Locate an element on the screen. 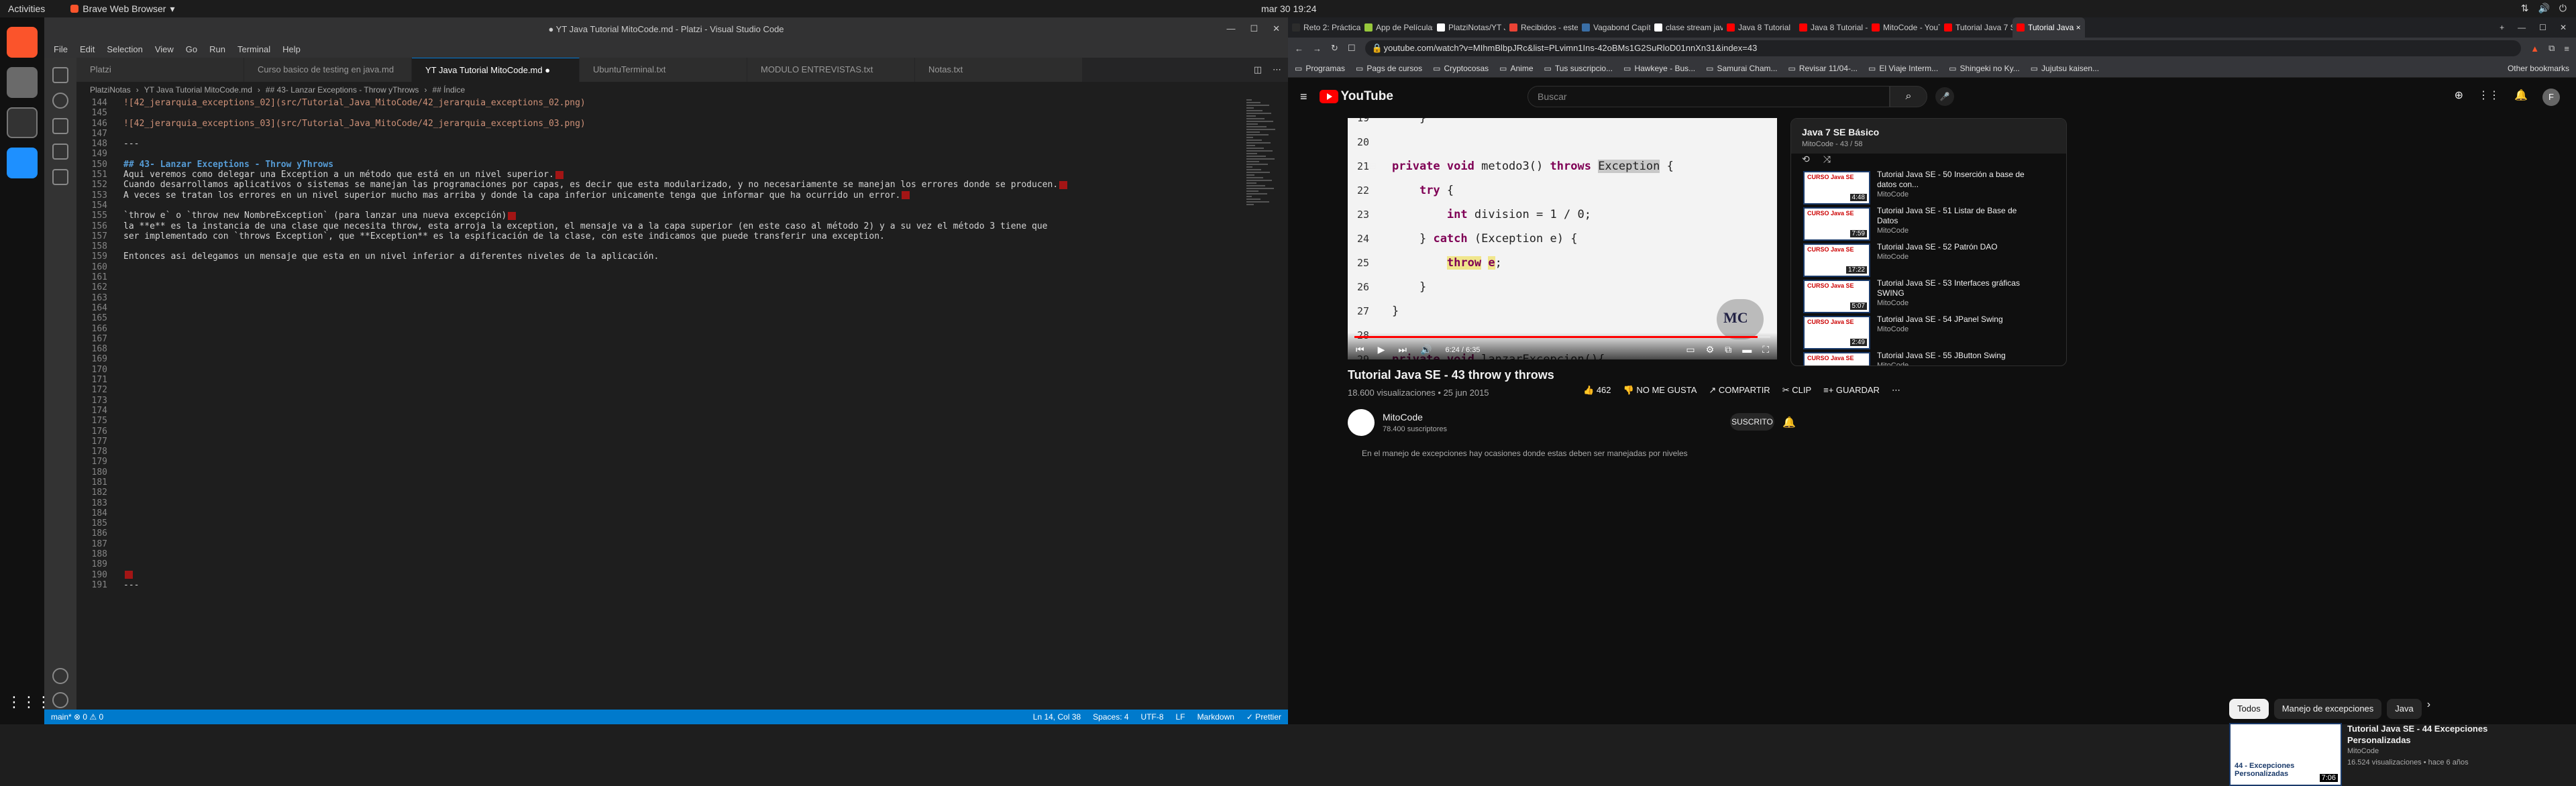 This screenshot has height=786, width=2576. editor-line: 183 is located at coordinates (660, 503).